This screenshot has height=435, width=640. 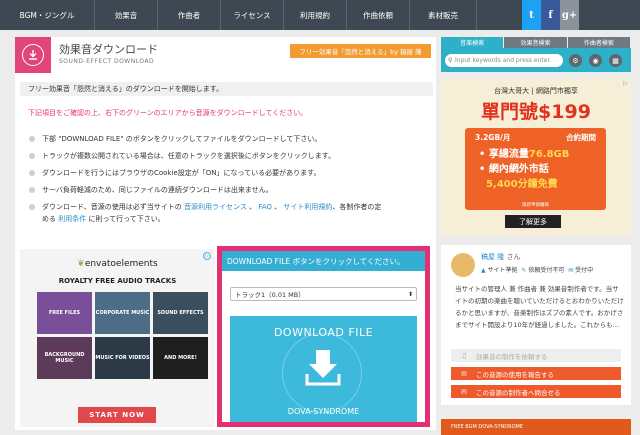 I want to click on license-link: 音源利用ライセンス, so click(x=215, y=207).